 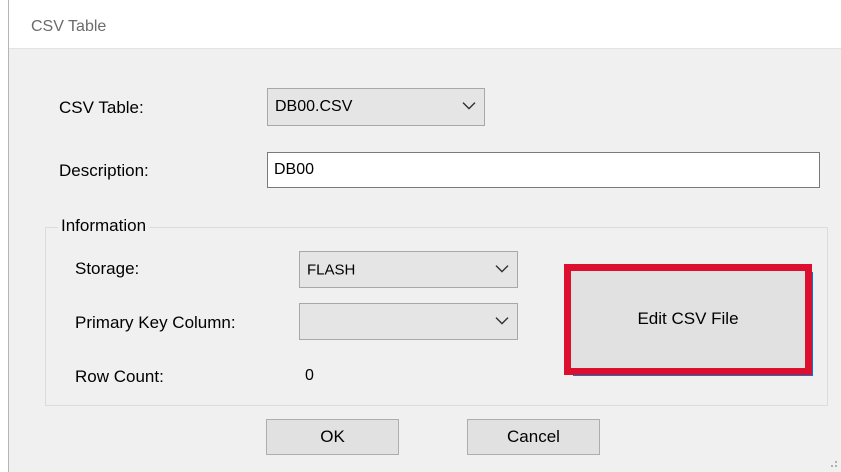 What do you see at coordinates (408, 269) in the screenshot?
I see `storage-dropdown: FLASH` at bounding box center [408, 269].